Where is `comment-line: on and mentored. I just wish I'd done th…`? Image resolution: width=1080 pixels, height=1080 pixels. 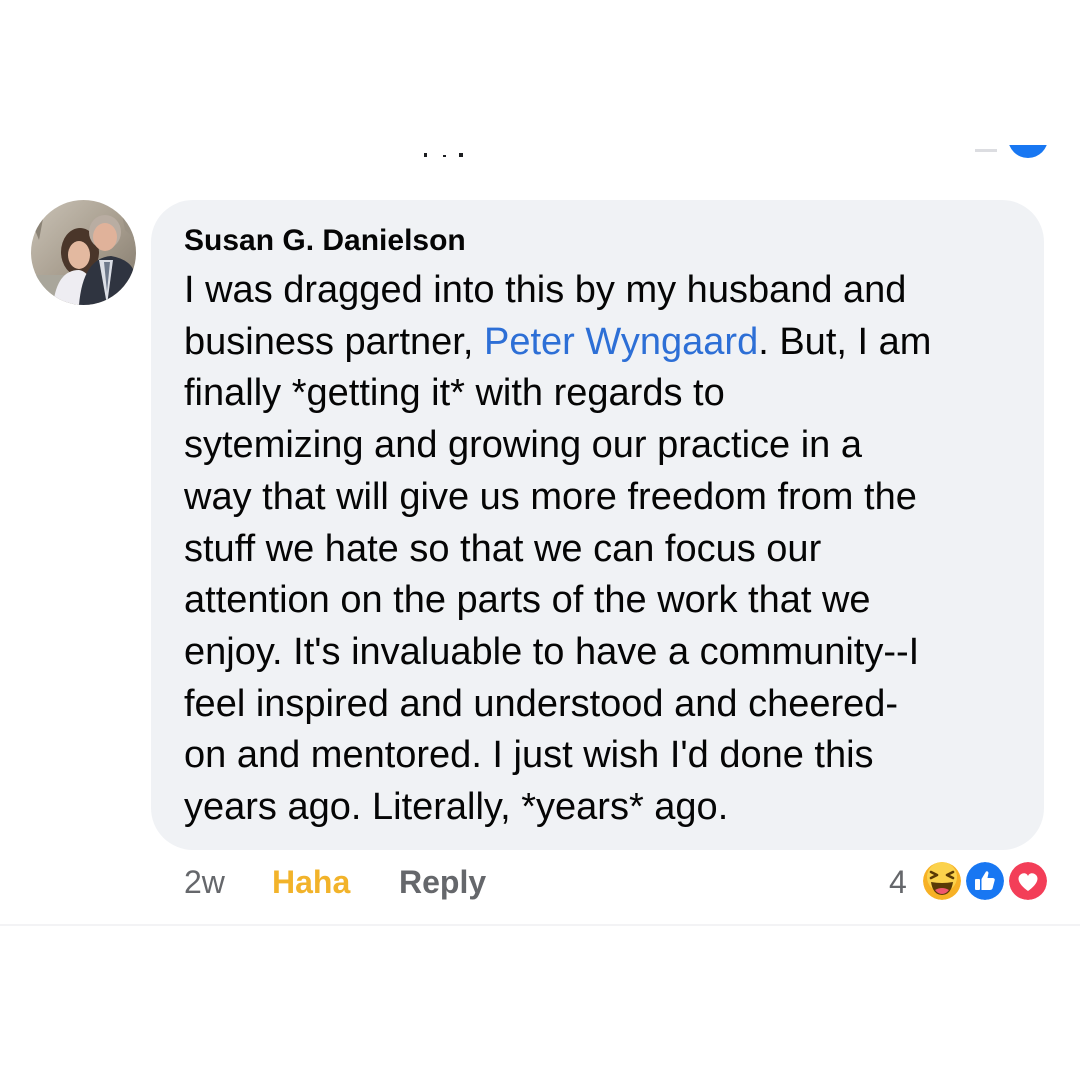 comment-line: on and mentored. I just wish I'd done th… is located at coordinates (529, 755).